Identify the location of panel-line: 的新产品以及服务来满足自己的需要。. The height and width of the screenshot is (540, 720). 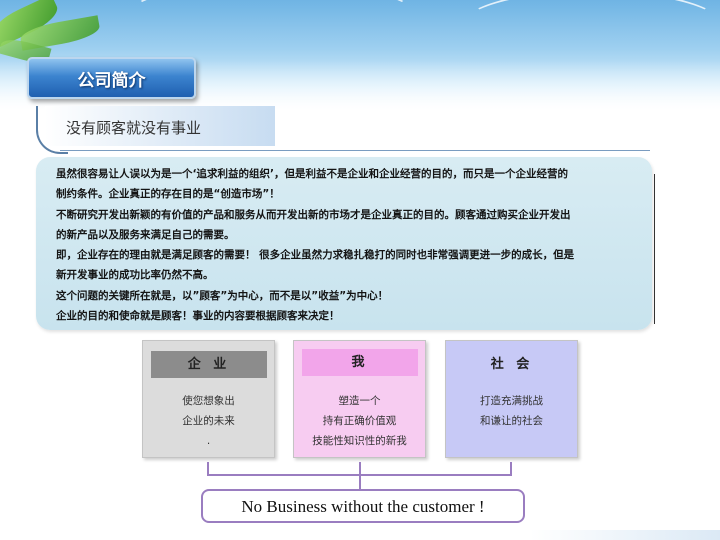
(145, 235).